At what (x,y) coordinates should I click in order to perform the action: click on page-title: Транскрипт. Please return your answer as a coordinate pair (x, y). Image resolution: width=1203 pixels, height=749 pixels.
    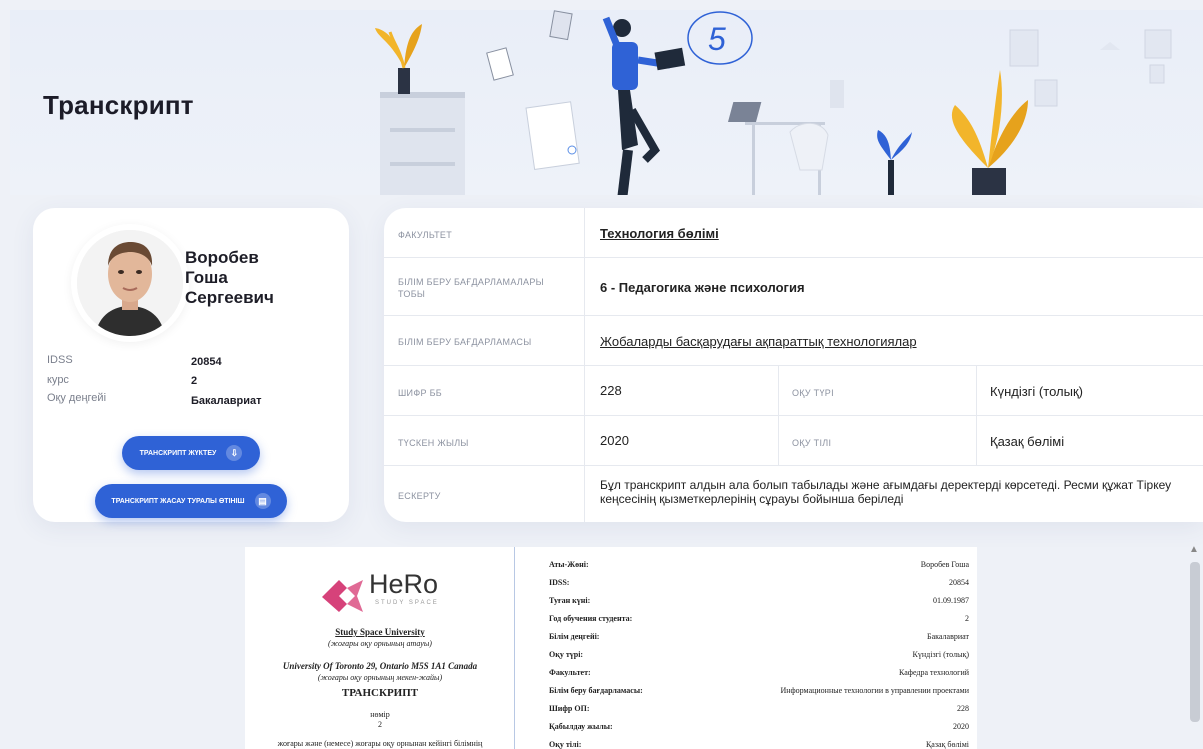
    Looking at the image, I should click on (118, 105).